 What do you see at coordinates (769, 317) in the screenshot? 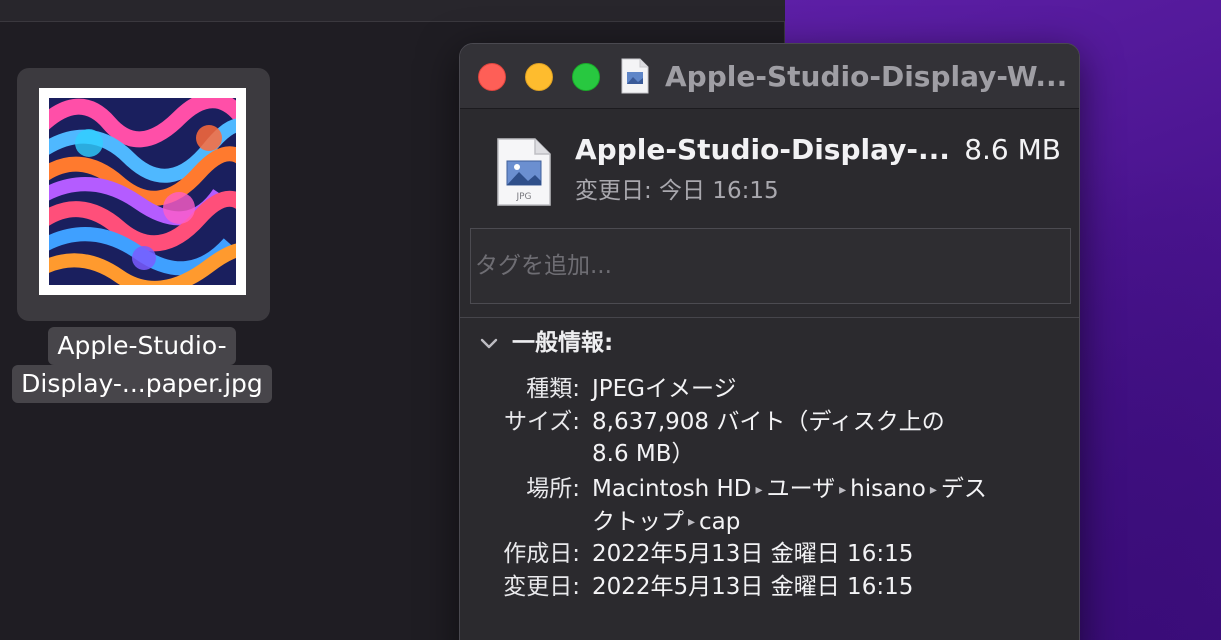
I see `section-divider` at bounding box center [769, 317].